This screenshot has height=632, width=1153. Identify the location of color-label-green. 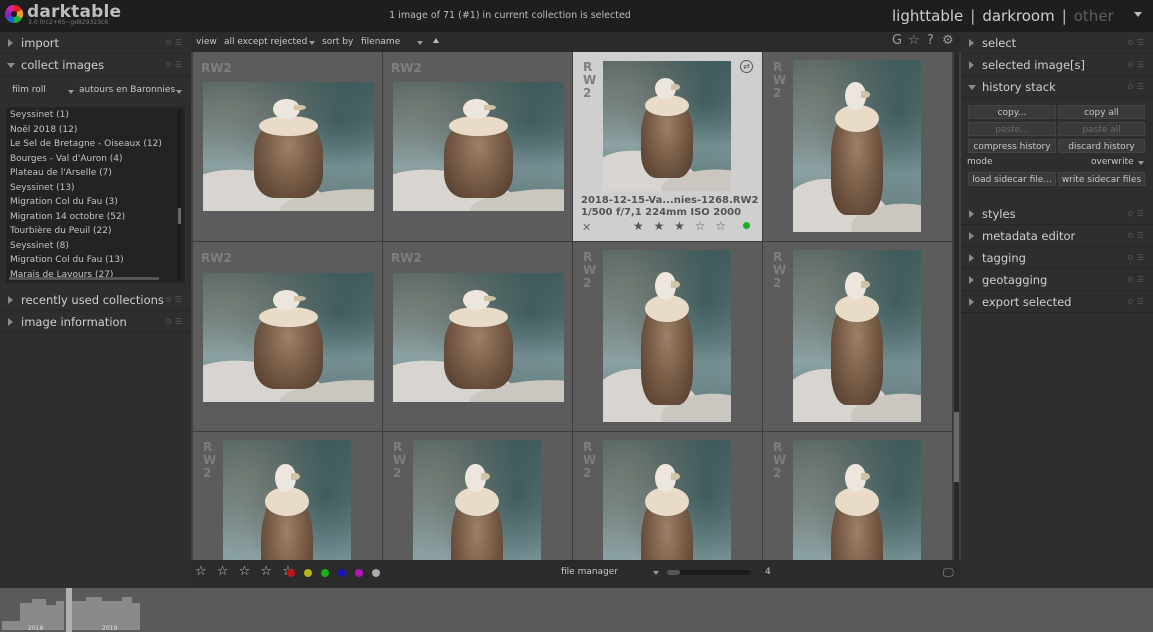
(325, 573).